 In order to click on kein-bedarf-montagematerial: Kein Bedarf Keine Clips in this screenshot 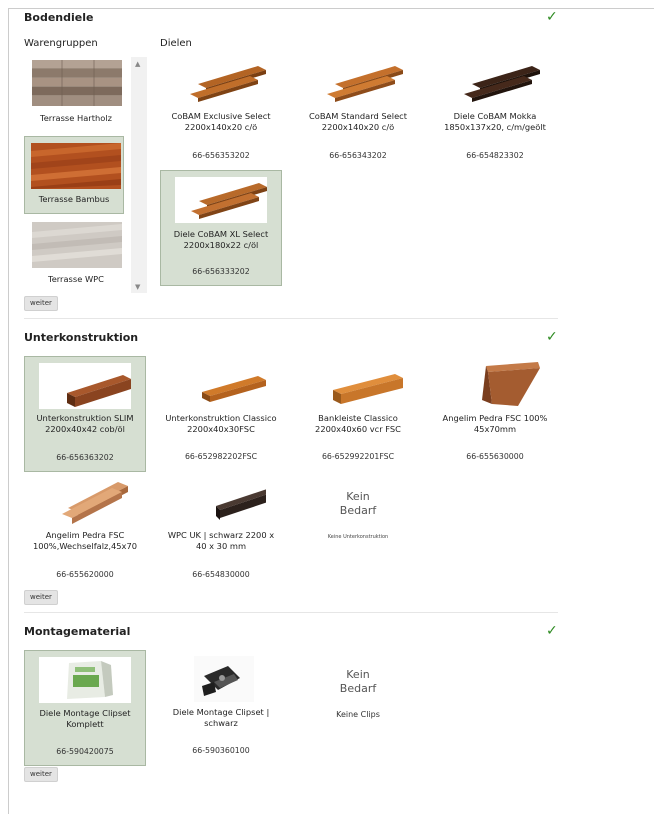, I will do `click(358, 693)`.